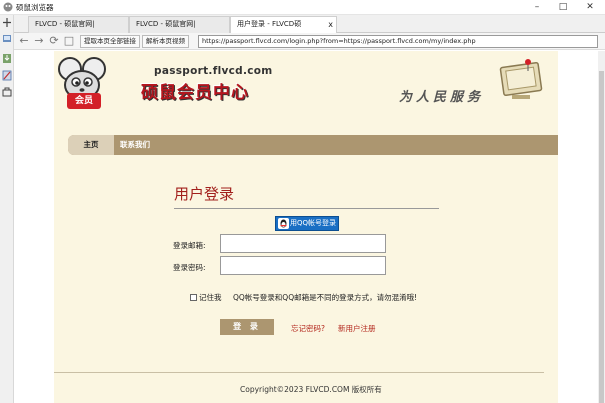 Image resolution: width=605 pixels, height=403 pixels. What do you see at coordinates (84, 101) in the screenshot?
I see `member-badge: 会员` at bounding box center [84, 101].